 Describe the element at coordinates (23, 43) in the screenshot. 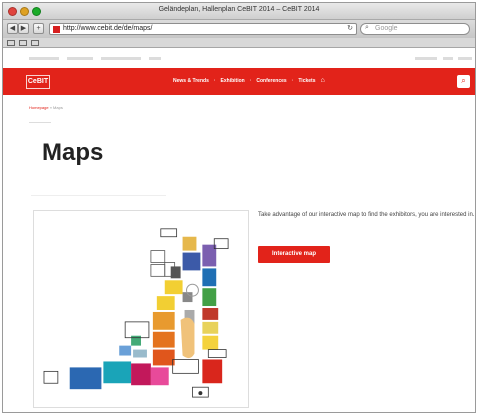

I see `top-sites-icon` at that location.